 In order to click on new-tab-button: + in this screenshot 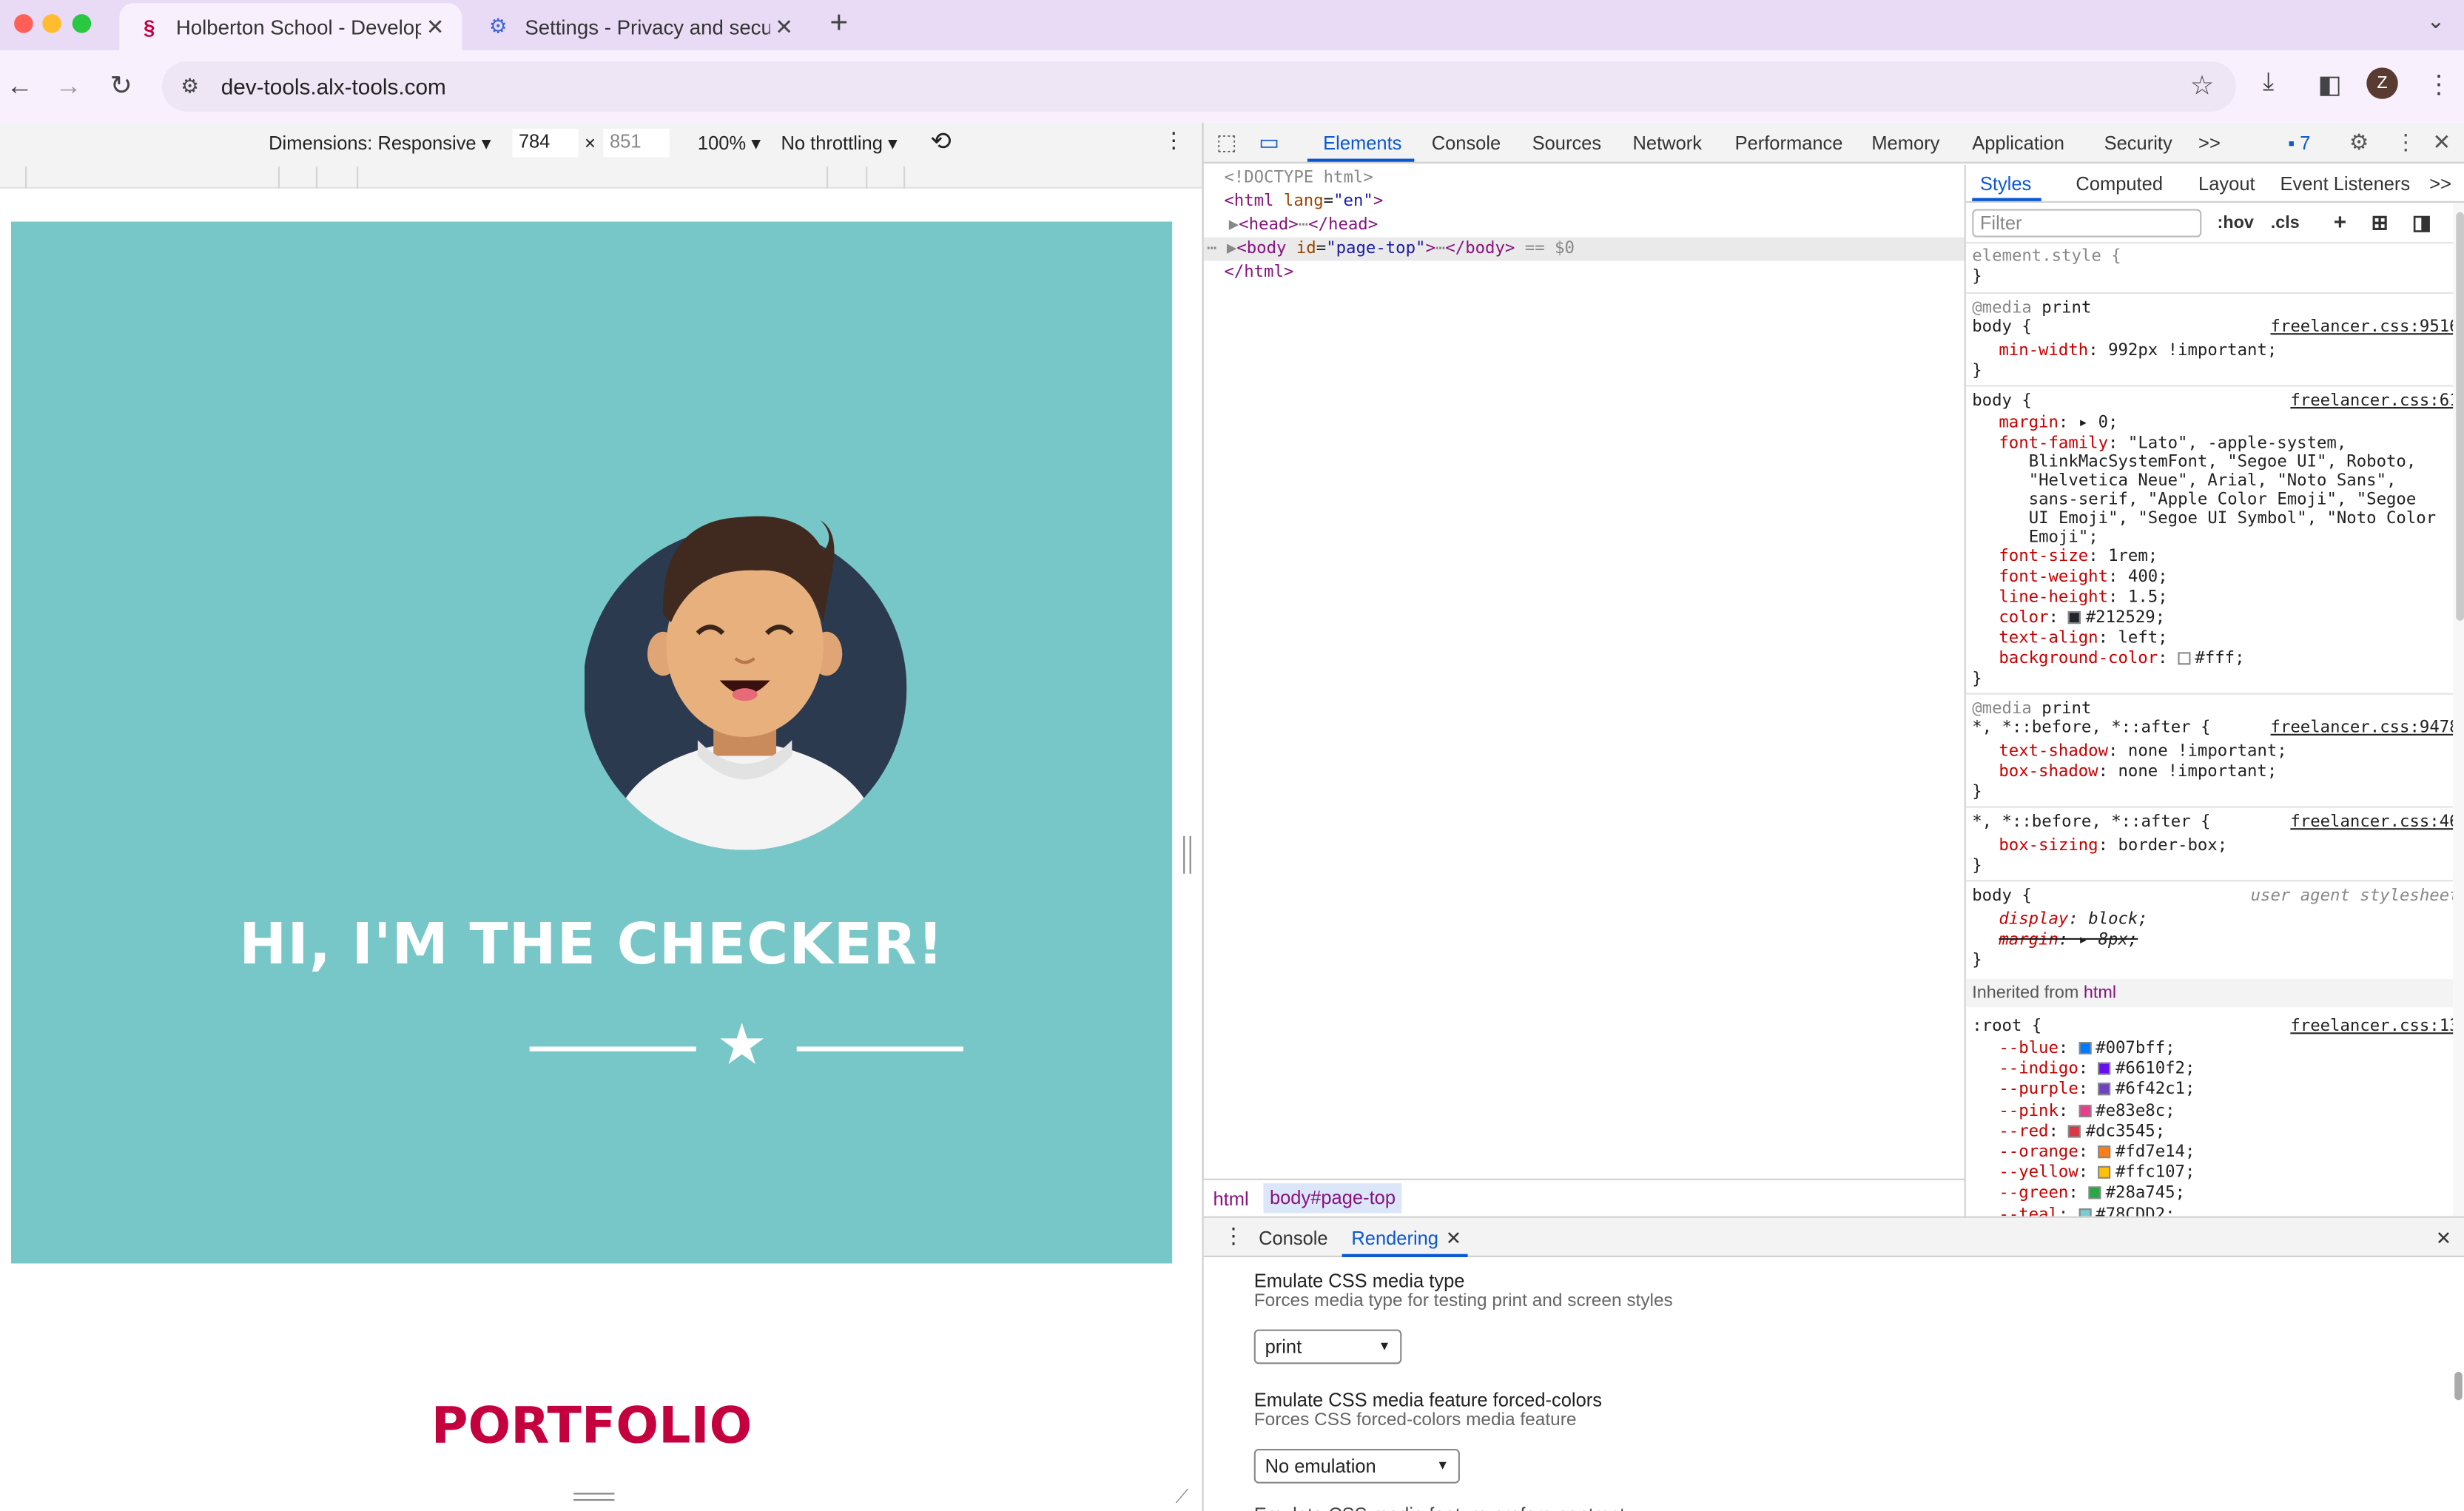, I will do `click(838, 24)`.